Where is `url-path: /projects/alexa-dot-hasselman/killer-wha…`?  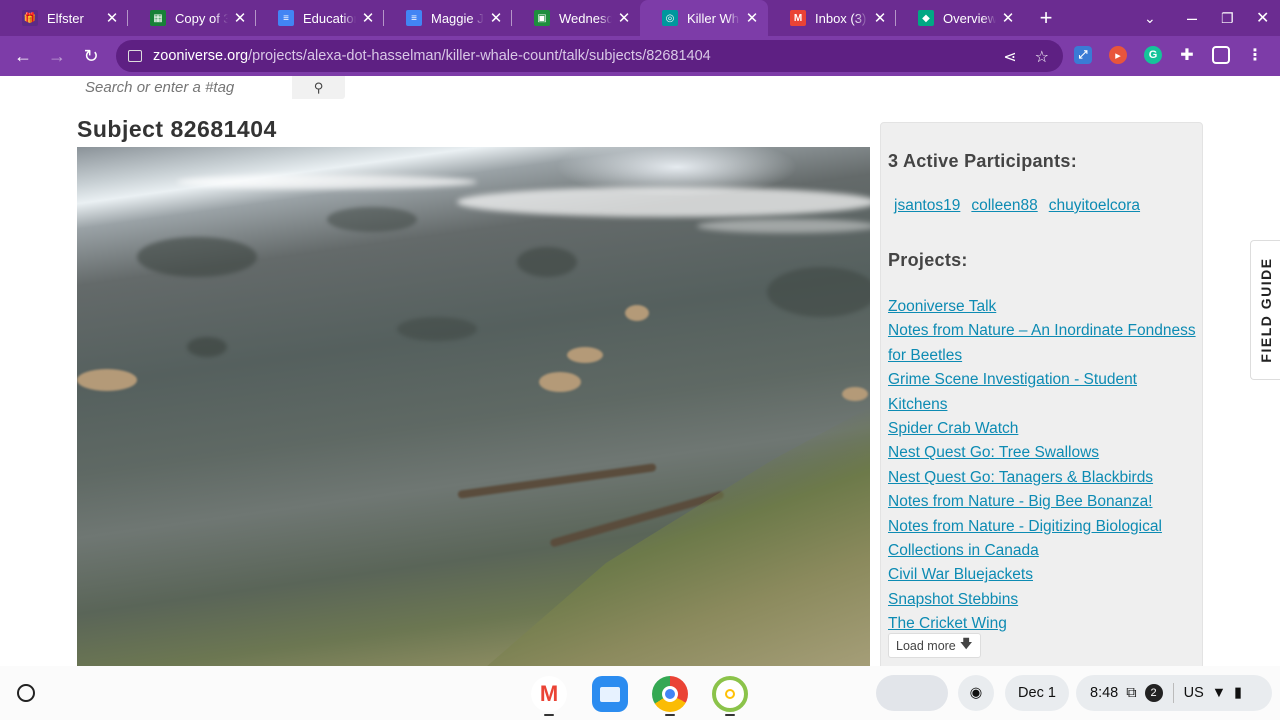 url-path: /projects/alexa-dot-hasselman/killer-wha… is located at coordinates (479, 56).